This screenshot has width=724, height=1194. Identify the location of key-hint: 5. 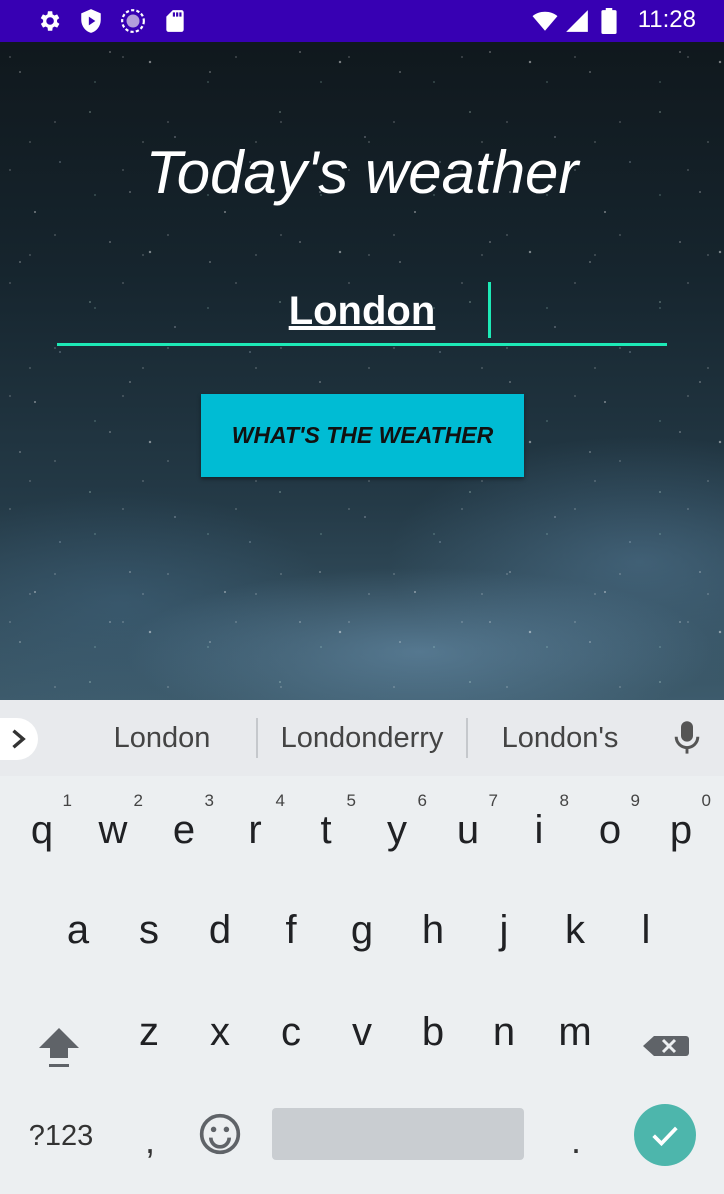
(351, 800).